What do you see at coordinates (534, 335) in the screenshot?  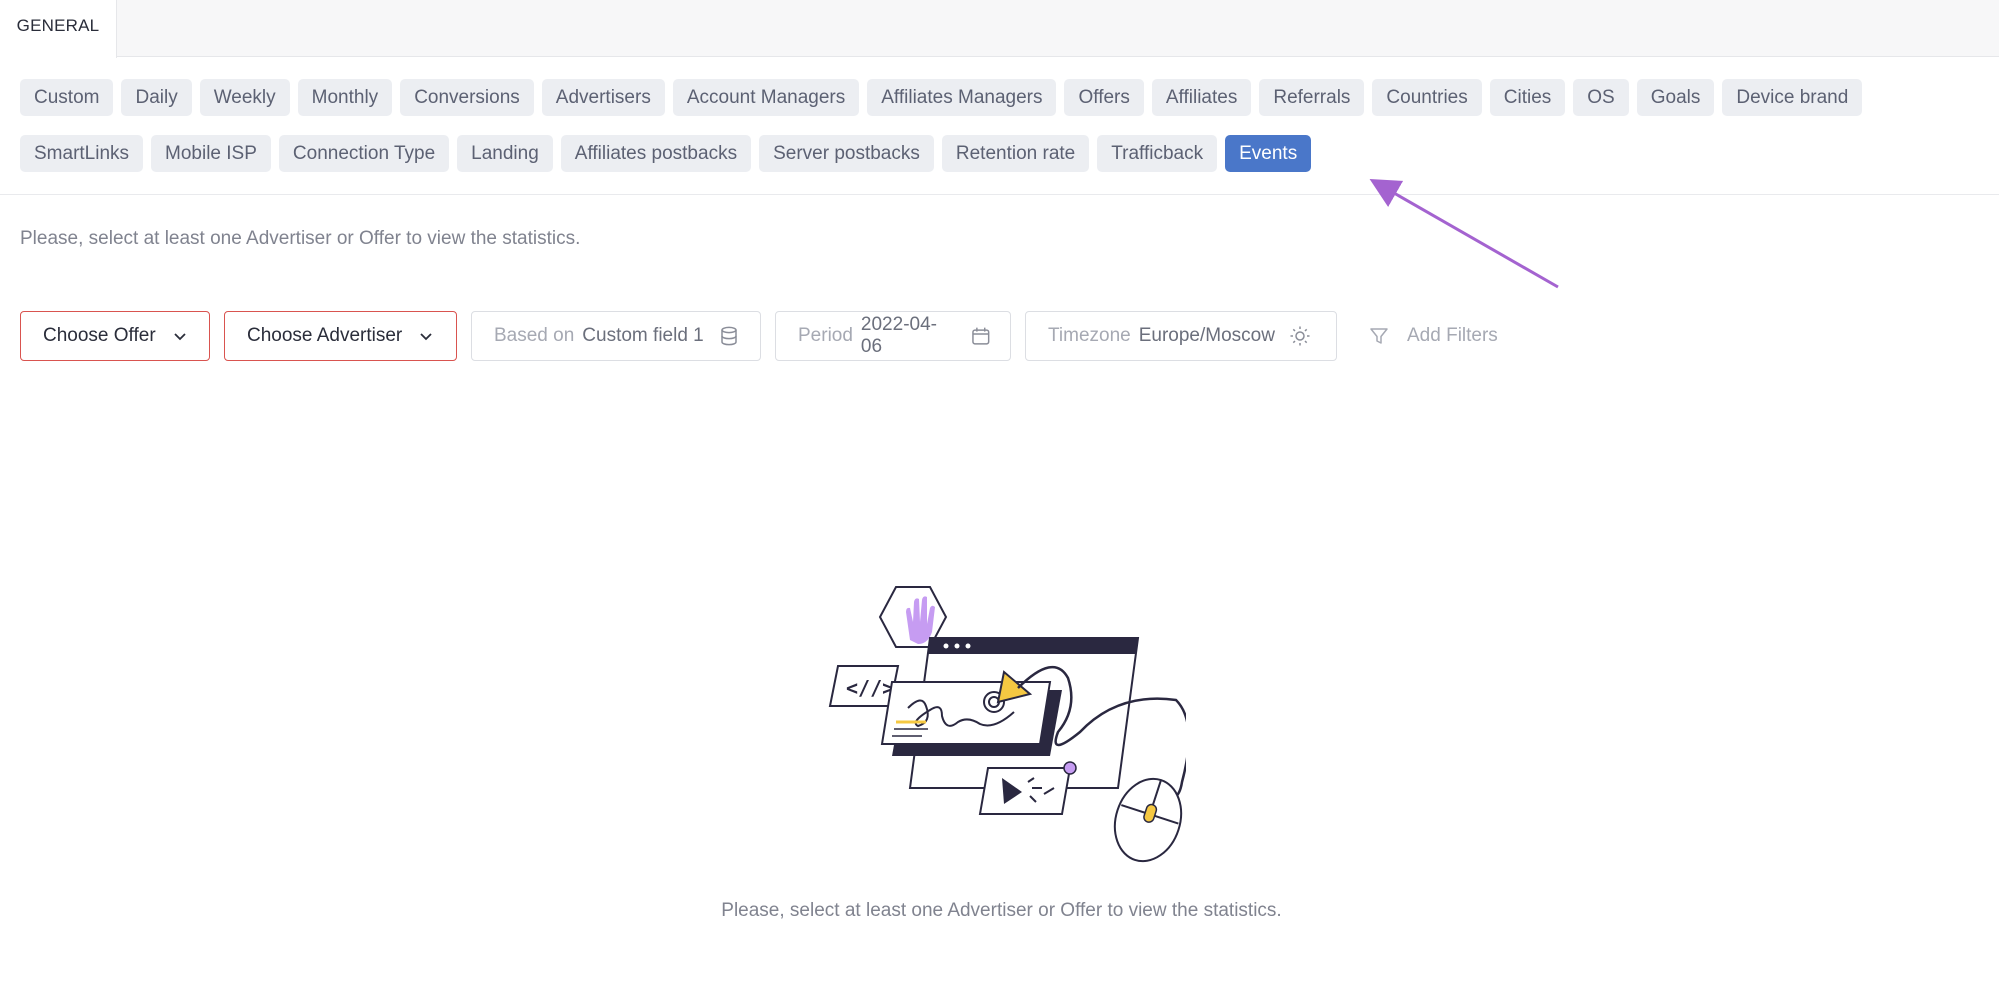 I see `based-on-label: Based on` at bounding box center [534, 335].